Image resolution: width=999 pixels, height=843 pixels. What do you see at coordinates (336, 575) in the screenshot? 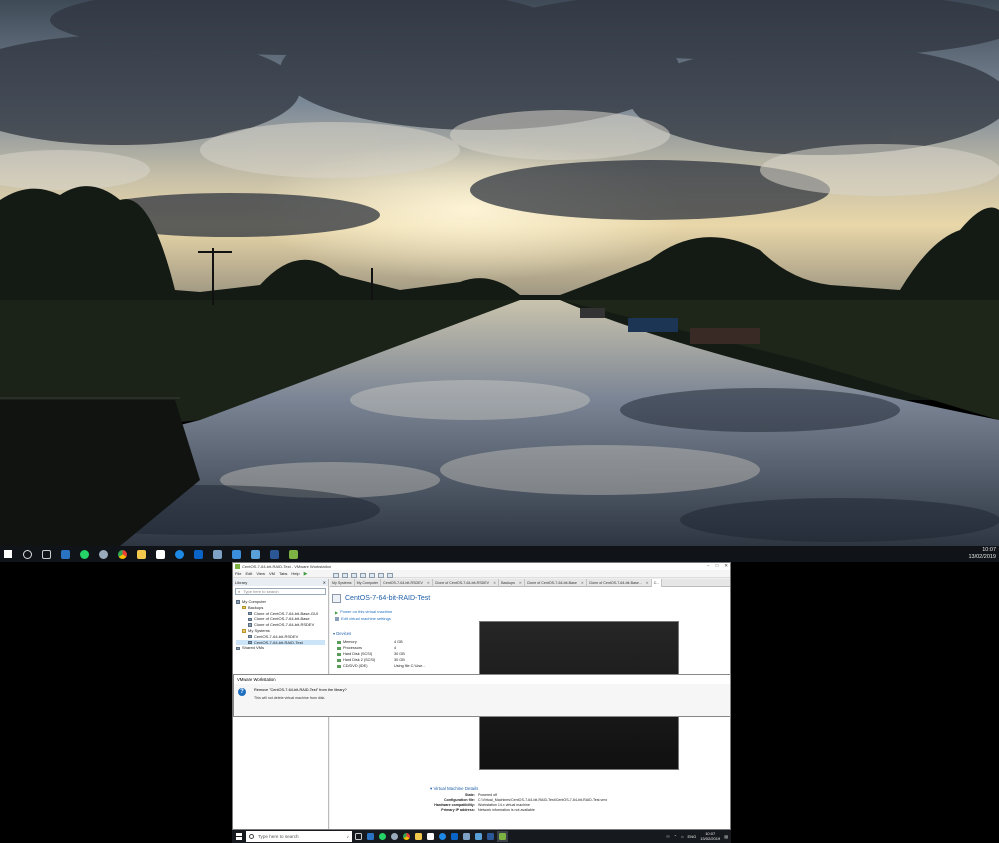
I see `snapshot-icon` at bounding box center [336, 575].